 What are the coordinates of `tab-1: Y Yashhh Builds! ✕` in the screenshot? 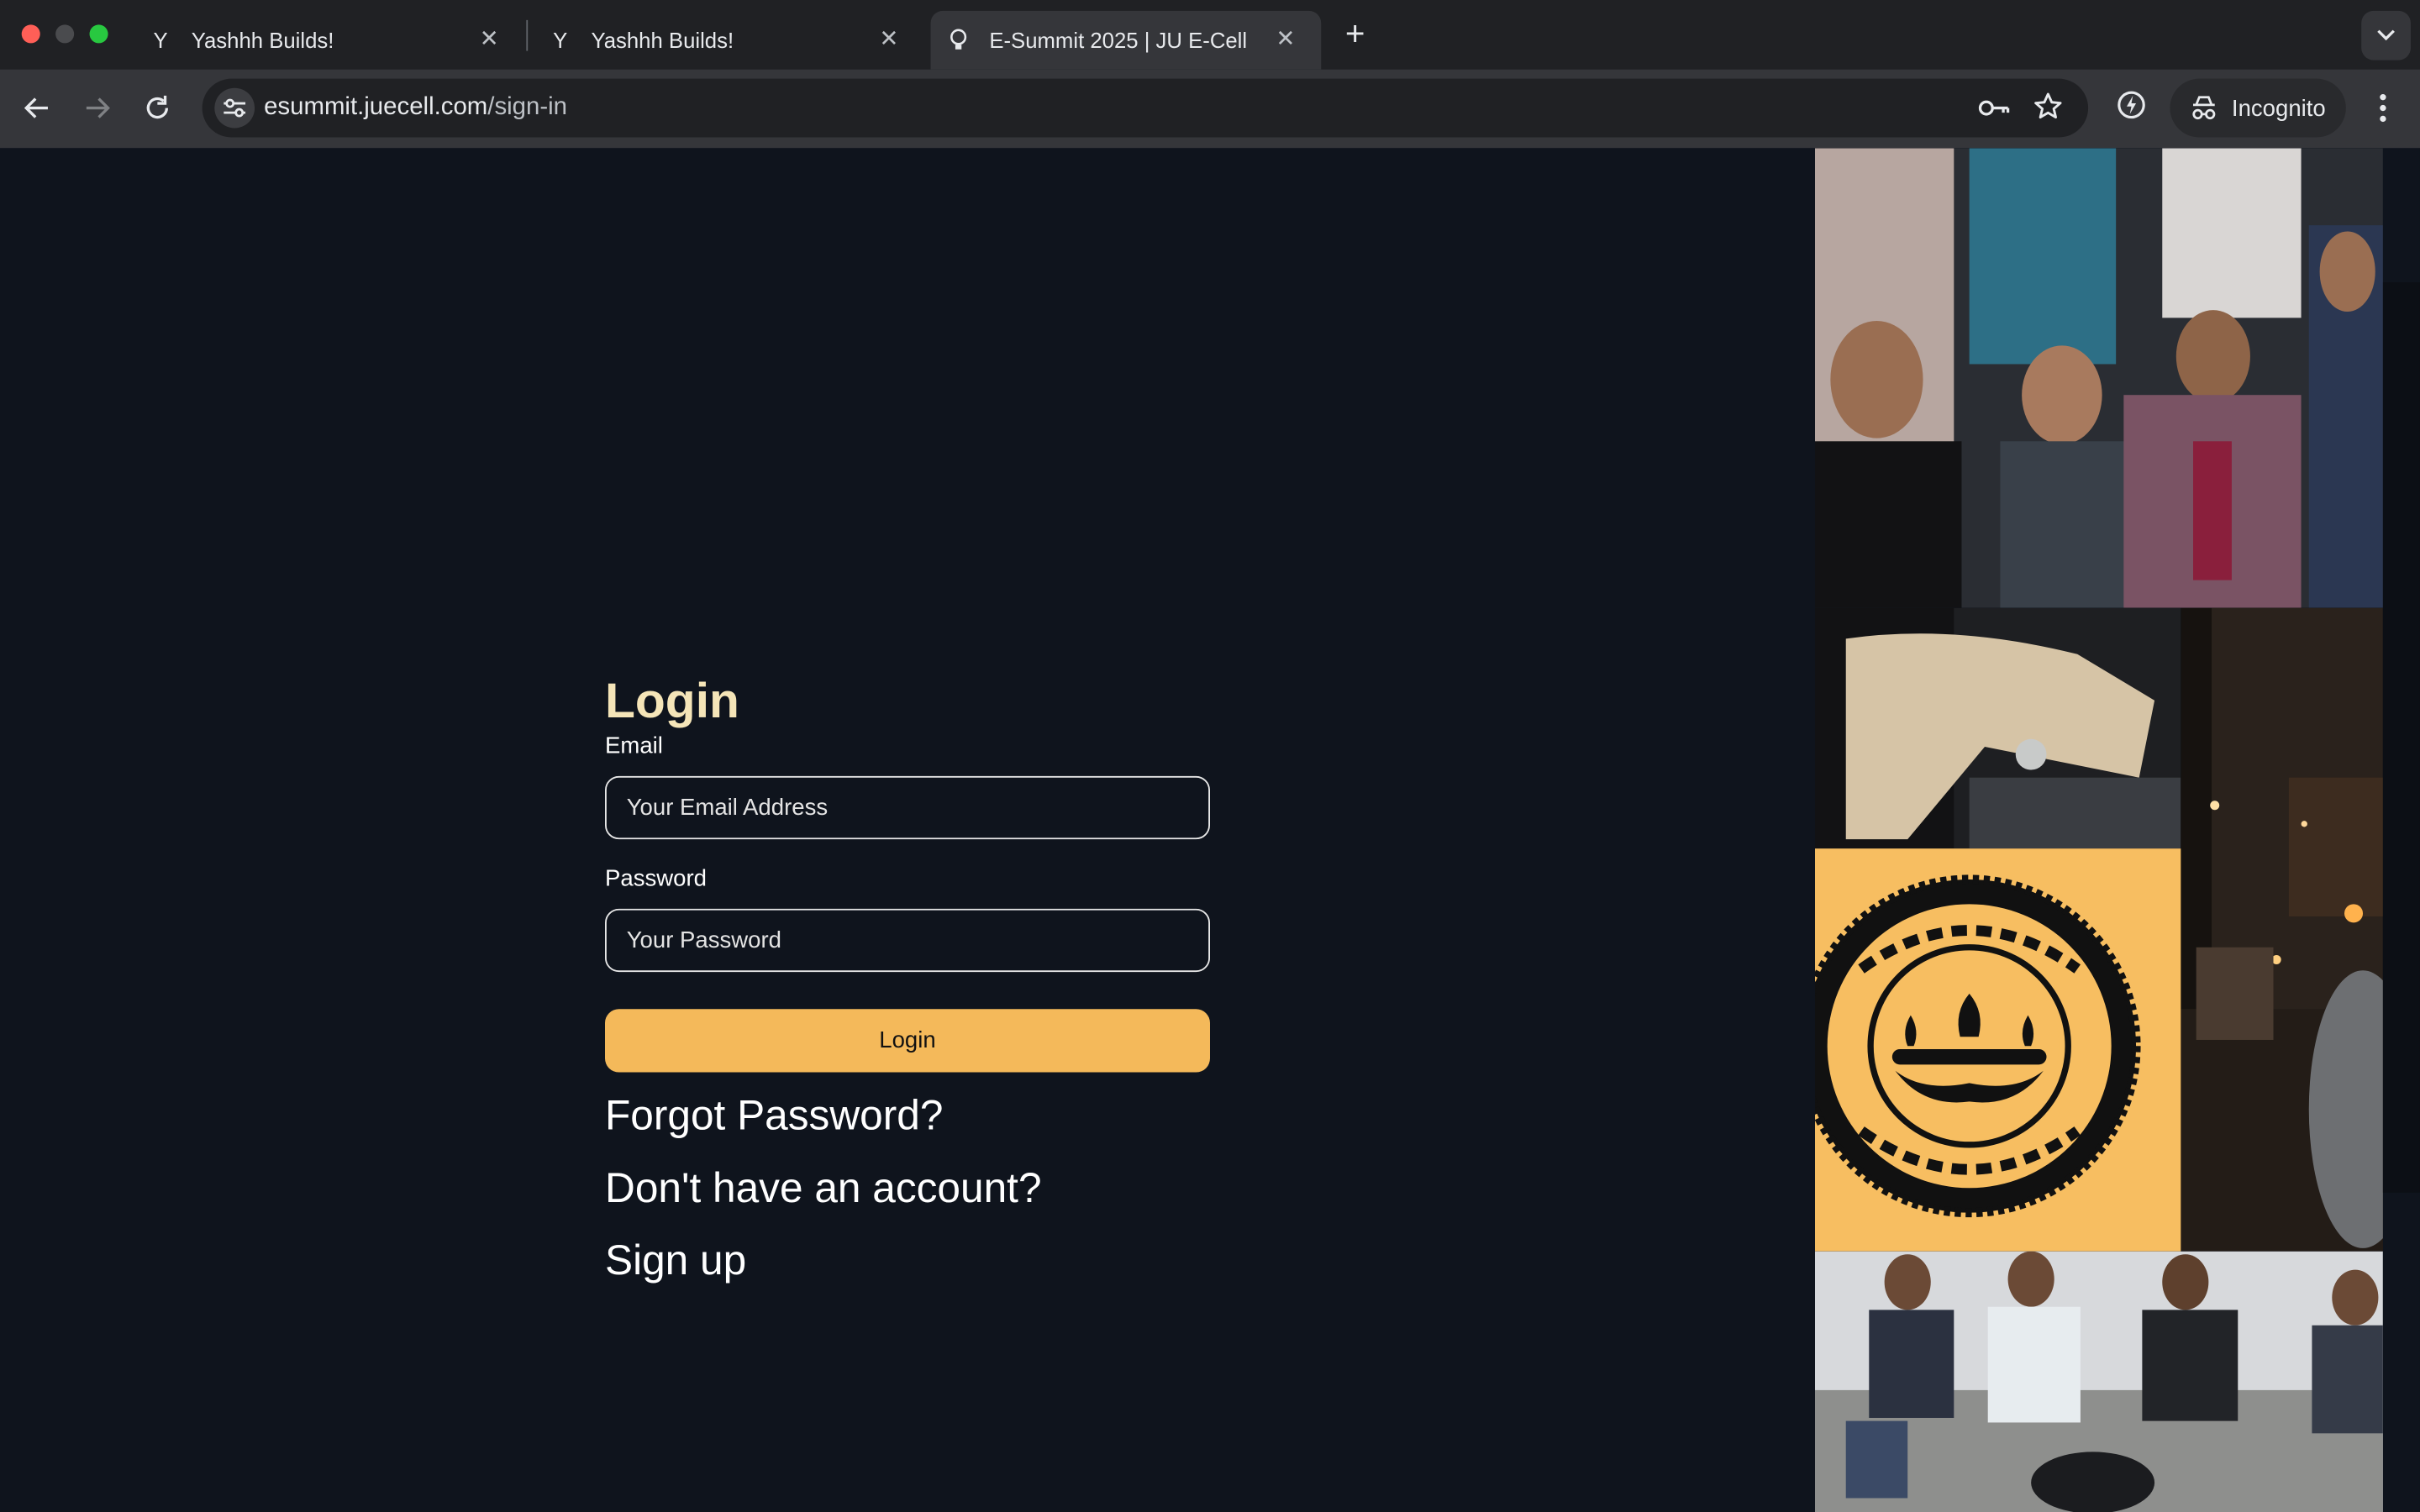 It's located at (326, 40).